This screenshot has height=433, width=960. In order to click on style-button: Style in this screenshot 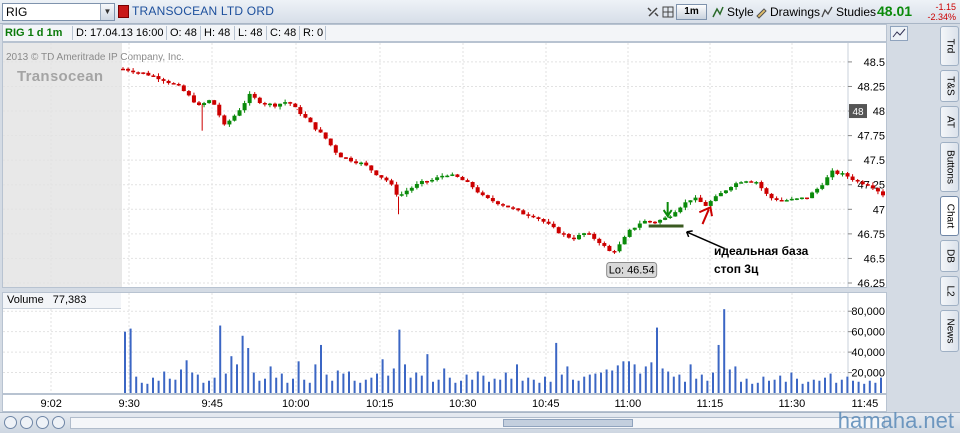, I will do `click(732, 12)`.